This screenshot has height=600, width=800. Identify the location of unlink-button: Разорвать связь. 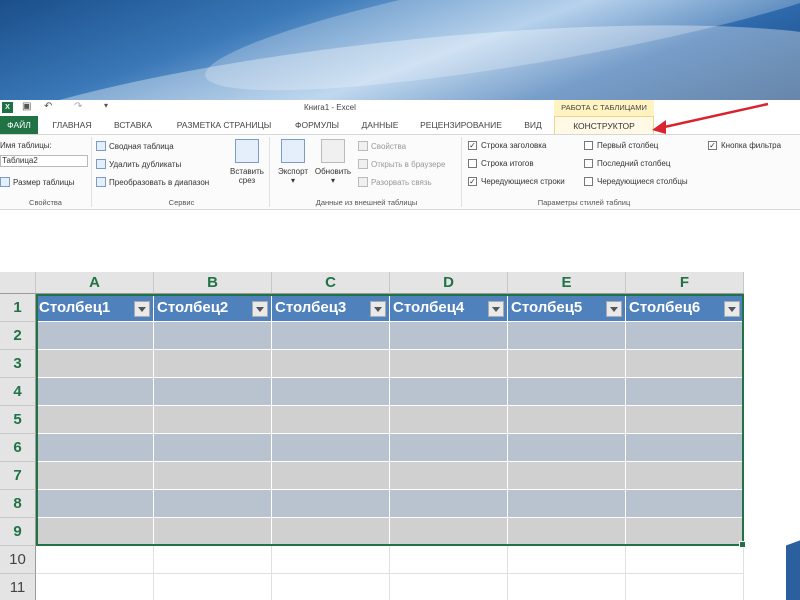
(395, 182).